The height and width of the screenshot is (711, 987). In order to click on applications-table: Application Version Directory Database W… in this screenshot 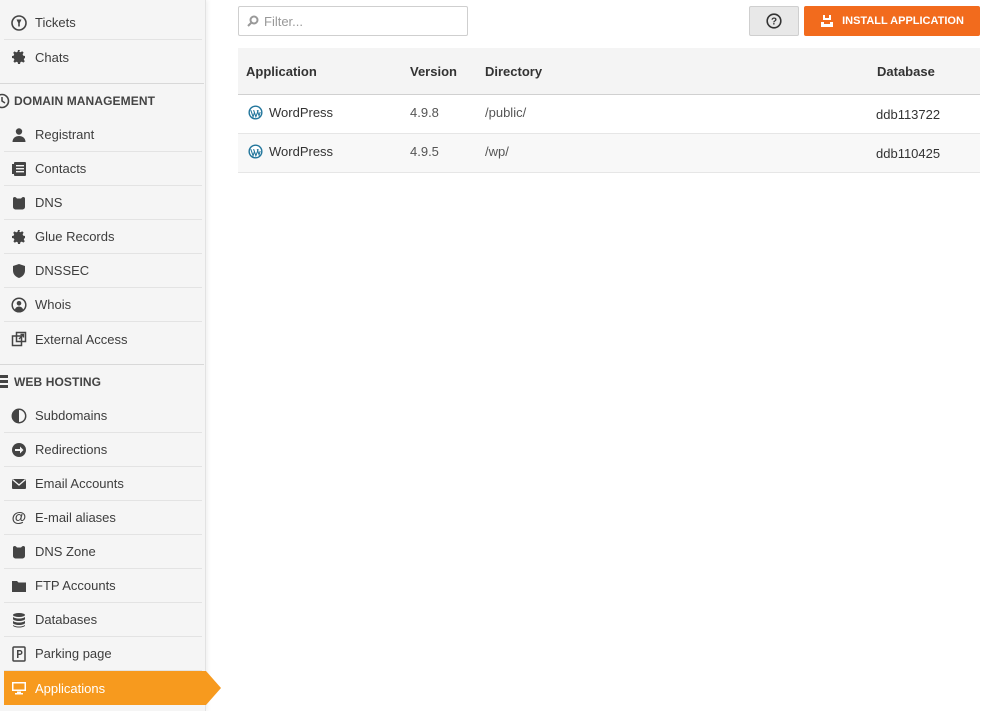, I will do `click(609, 110)`.